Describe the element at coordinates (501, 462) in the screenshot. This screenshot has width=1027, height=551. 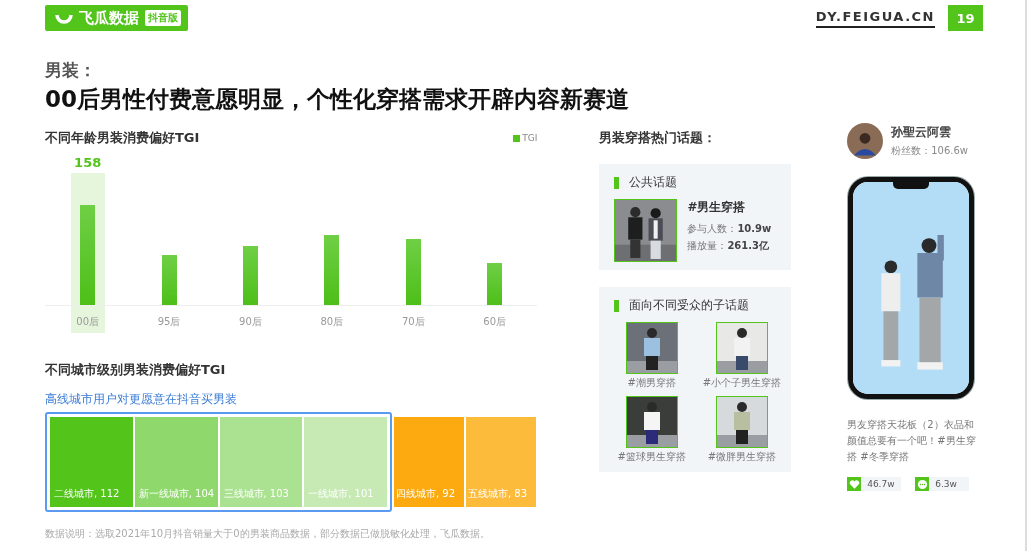
I see `treemap-cell: 五线城市, 83` at that location.